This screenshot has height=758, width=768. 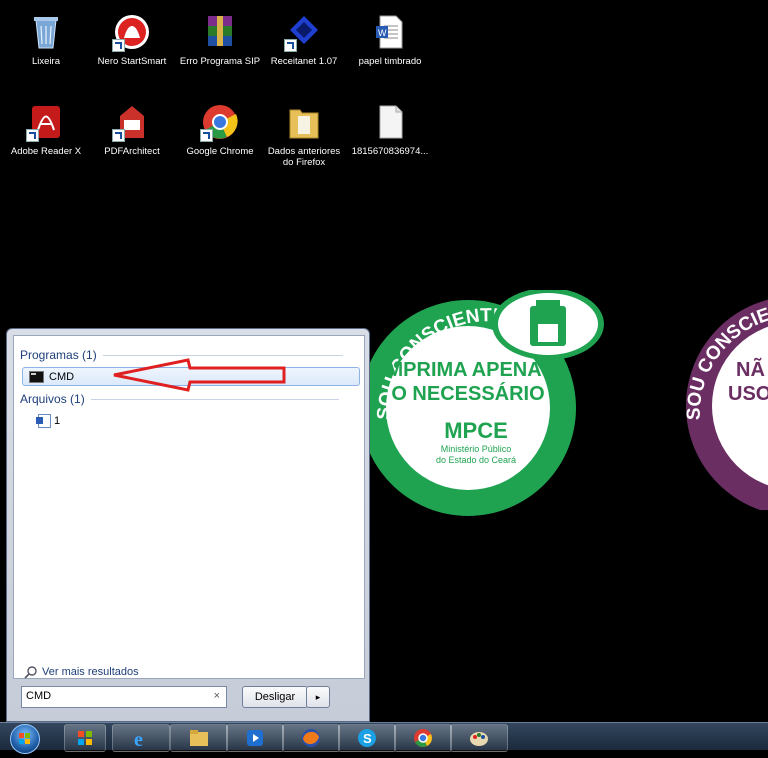 I want to click on desktop-icon-erro-programa-sip: Erro Programa SIP, so click(x=220, y=39).